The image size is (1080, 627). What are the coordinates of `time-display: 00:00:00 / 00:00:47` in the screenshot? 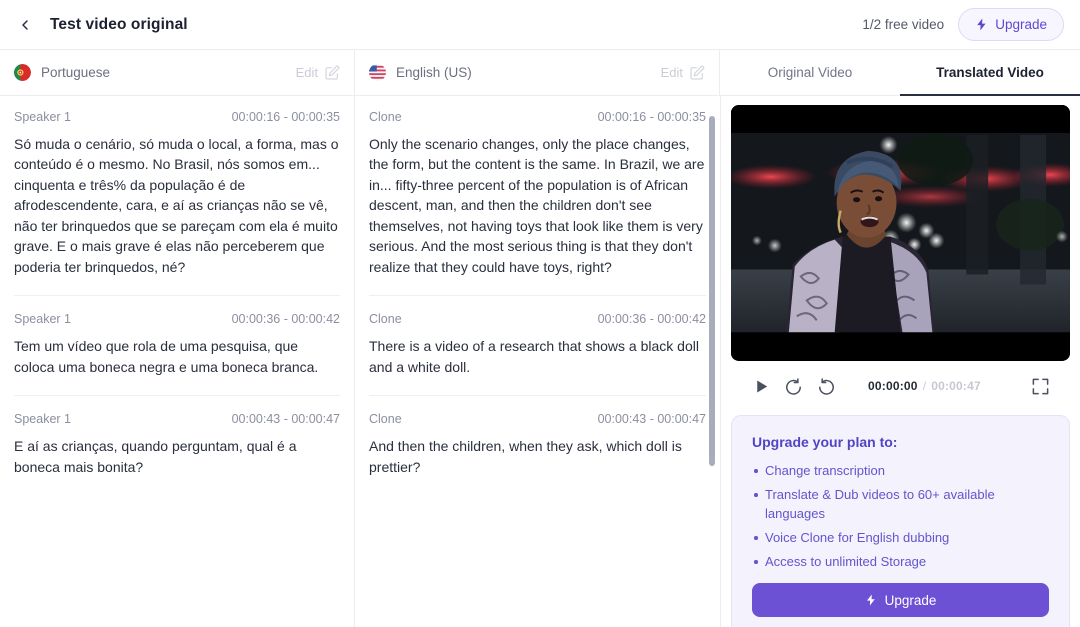 It's located at (924, 386).